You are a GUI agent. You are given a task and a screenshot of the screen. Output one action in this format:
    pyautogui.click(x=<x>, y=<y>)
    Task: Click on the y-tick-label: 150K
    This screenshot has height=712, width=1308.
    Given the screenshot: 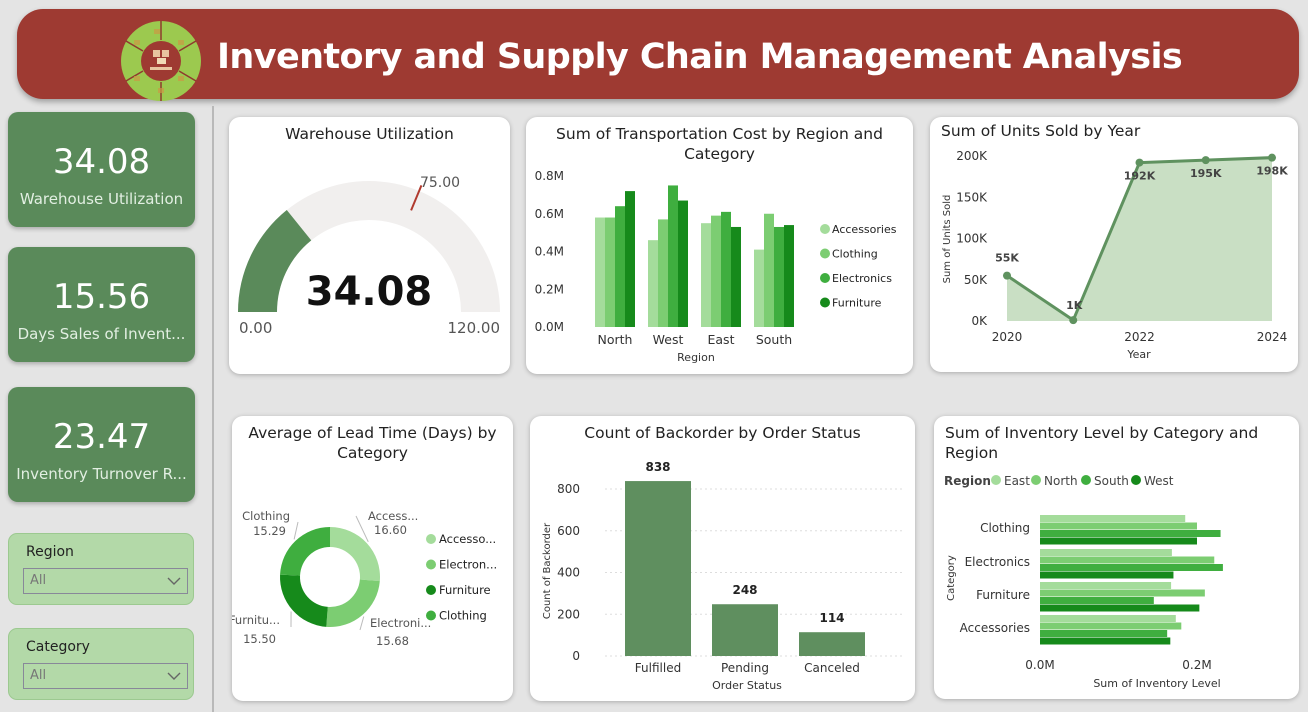 What is the action you would take?
    pyautogui.click(x=972, y=197)
    